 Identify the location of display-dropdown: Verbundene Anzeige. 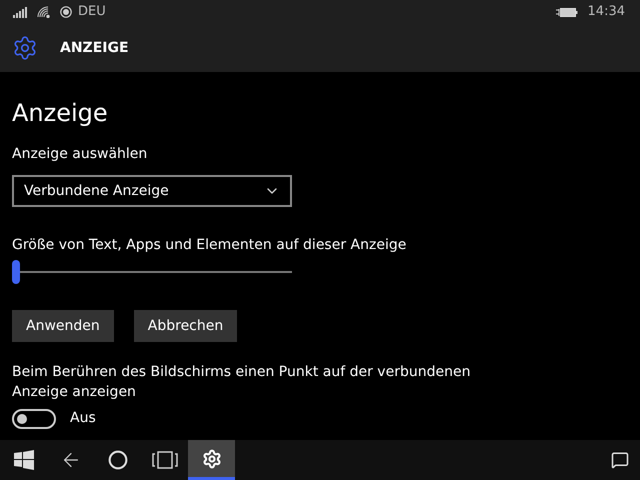
(152, 191).